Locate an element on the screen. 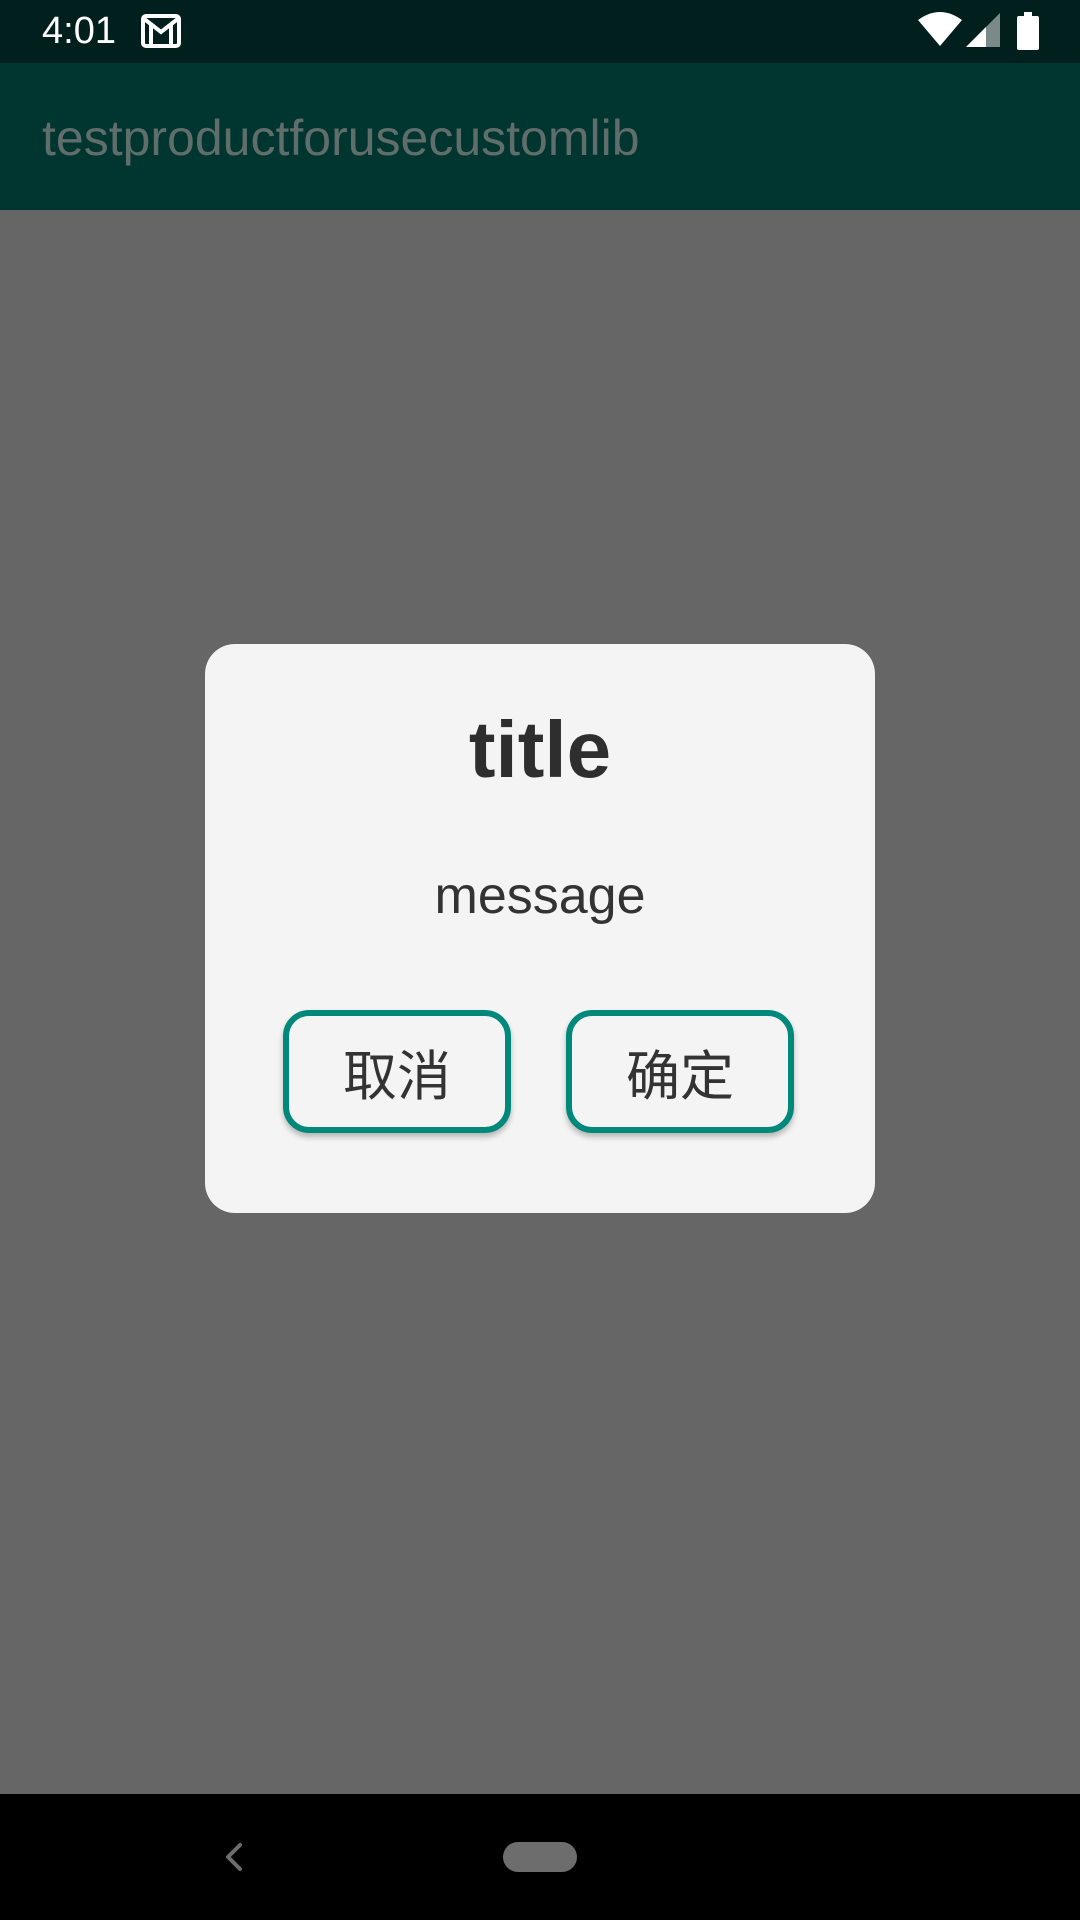 The image size is (1080, 1920). home-pill-icon is located at coordinates (540, 1857).